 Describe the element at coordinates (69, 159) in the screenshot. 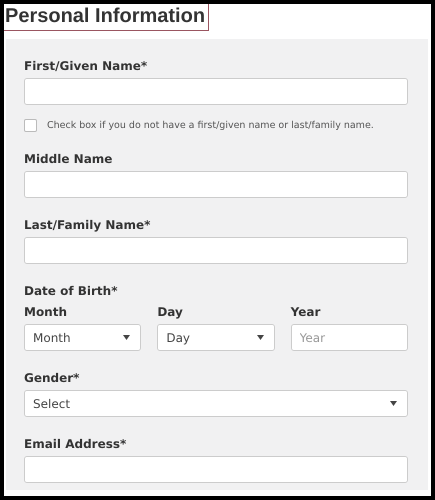

I see `field-label: Middle Name` at that location.